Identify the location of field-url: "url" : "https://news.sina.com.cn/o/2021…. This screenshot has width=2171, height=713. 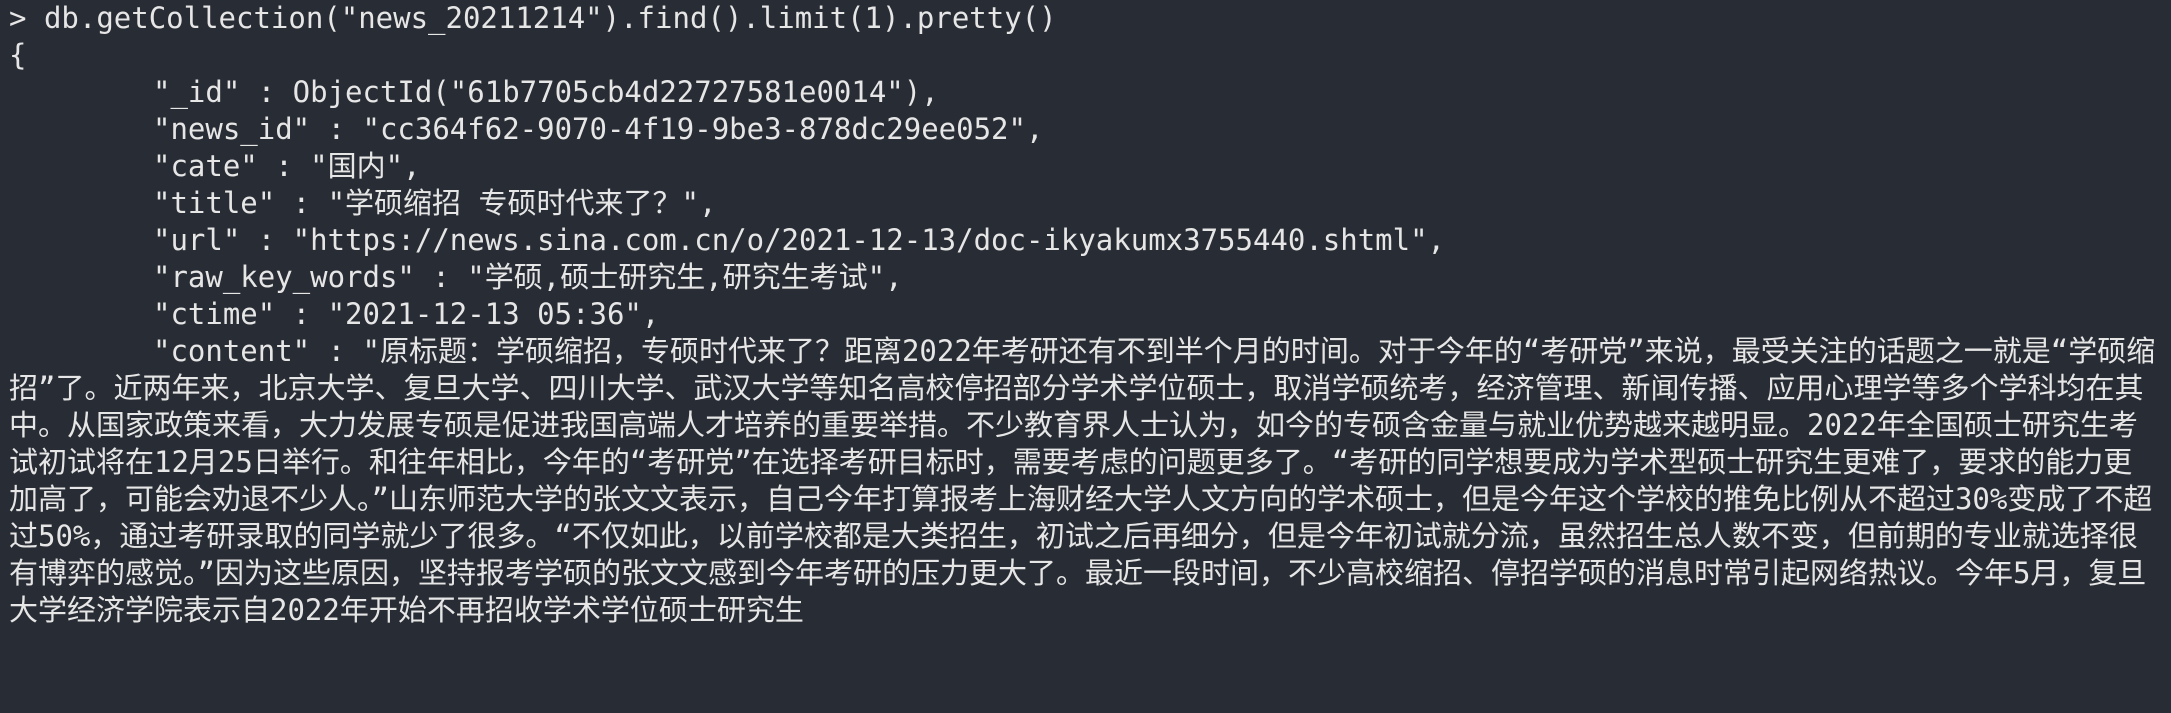
(799, 240).